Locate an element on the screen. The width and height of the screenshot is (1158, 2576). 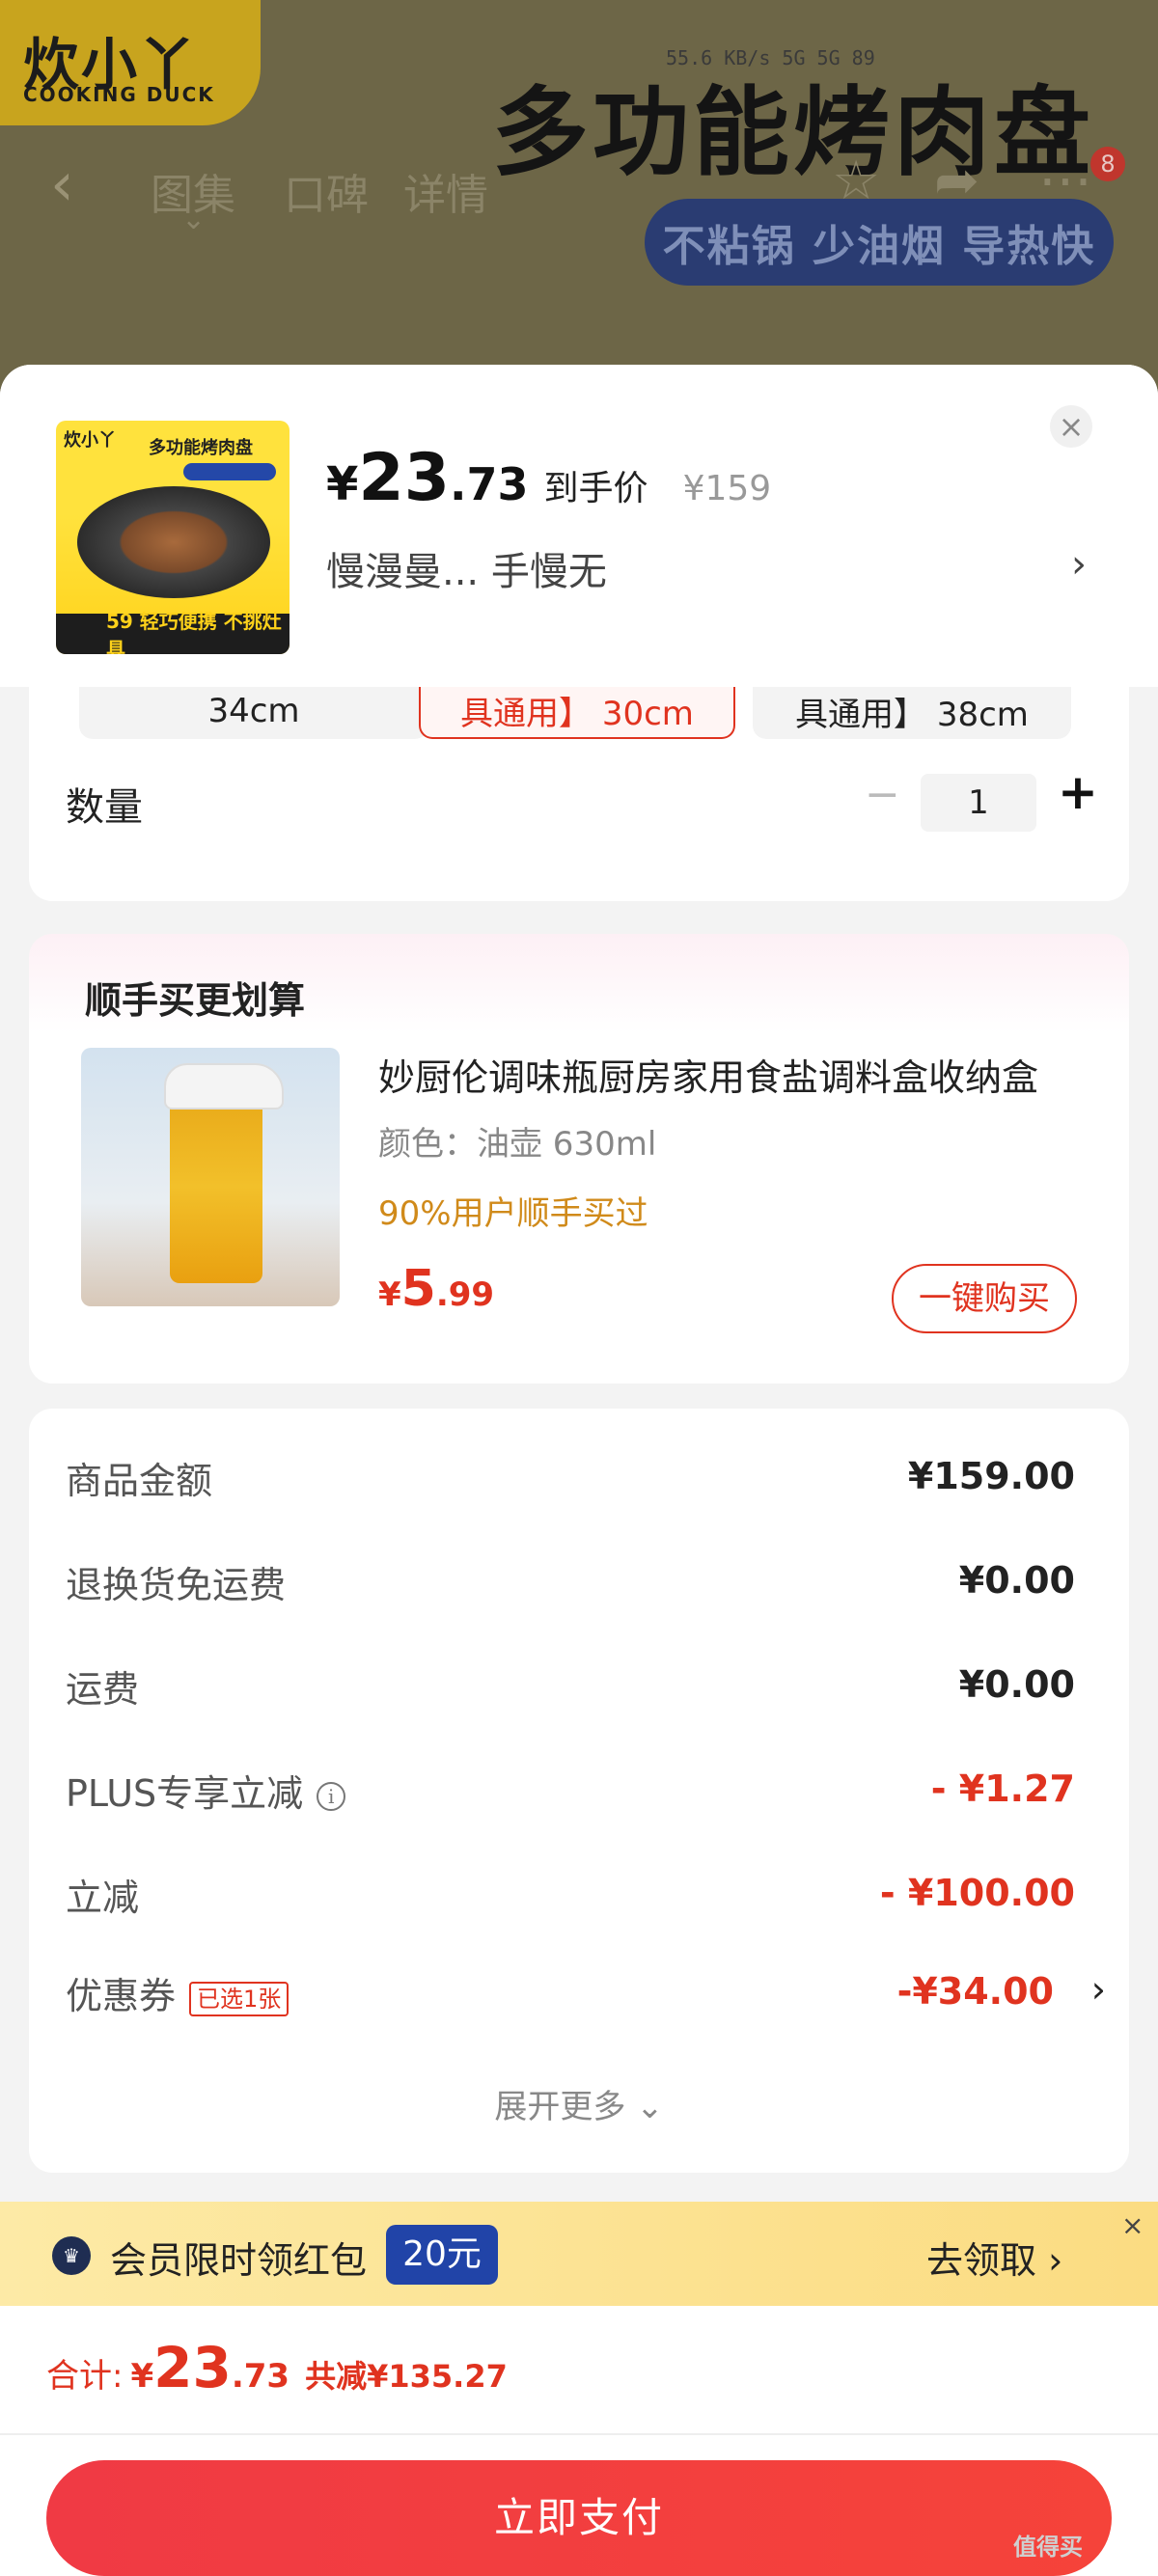
price-currency: ¥ is located at coordinates (342, 484).